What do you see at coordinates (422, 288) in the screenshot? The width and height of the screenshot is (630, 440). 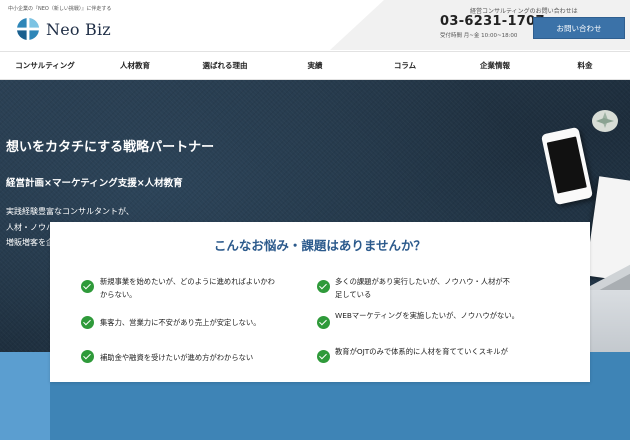 I see `worry-item: 多くの課題があり実行したいが、ノウハウ・人材が不 足している` at bounding box center [422, 288].